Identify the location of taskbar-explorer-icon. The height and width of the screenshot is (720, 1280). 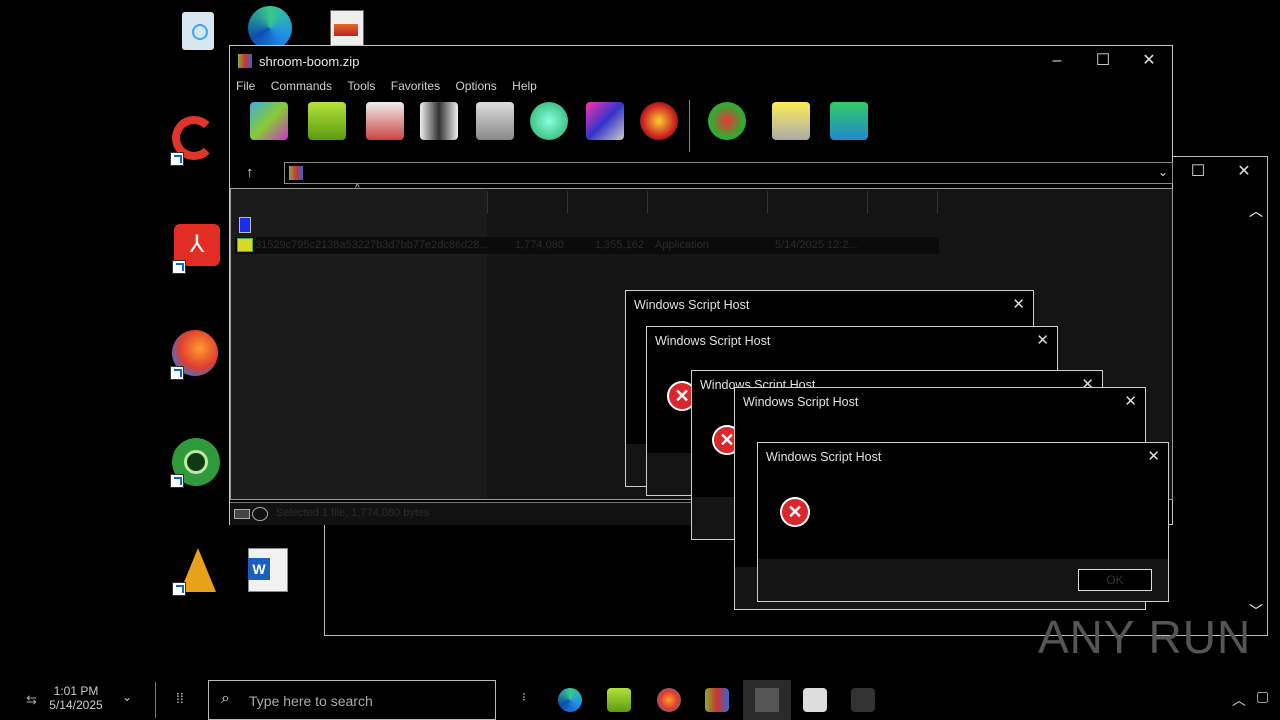
(619, 700).